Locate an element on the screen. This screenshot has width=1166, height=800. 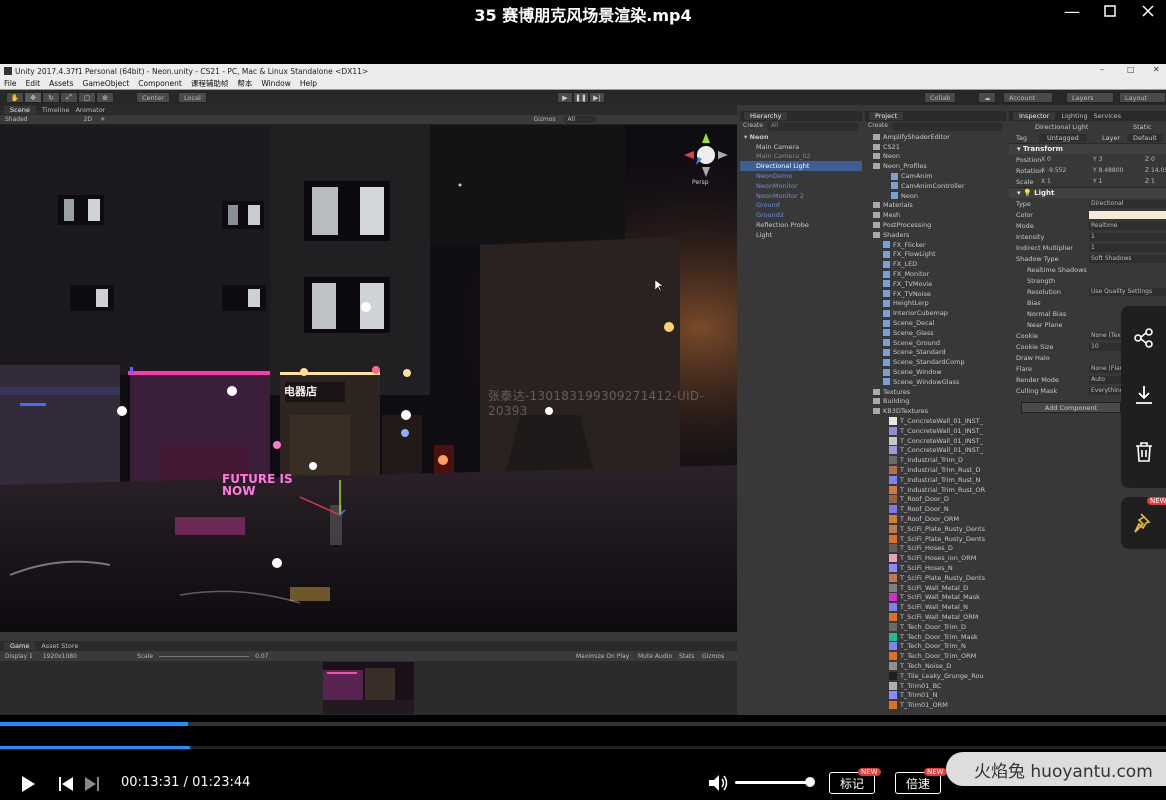
layer-dropdown: Default is located at coordinates (1145, 137).